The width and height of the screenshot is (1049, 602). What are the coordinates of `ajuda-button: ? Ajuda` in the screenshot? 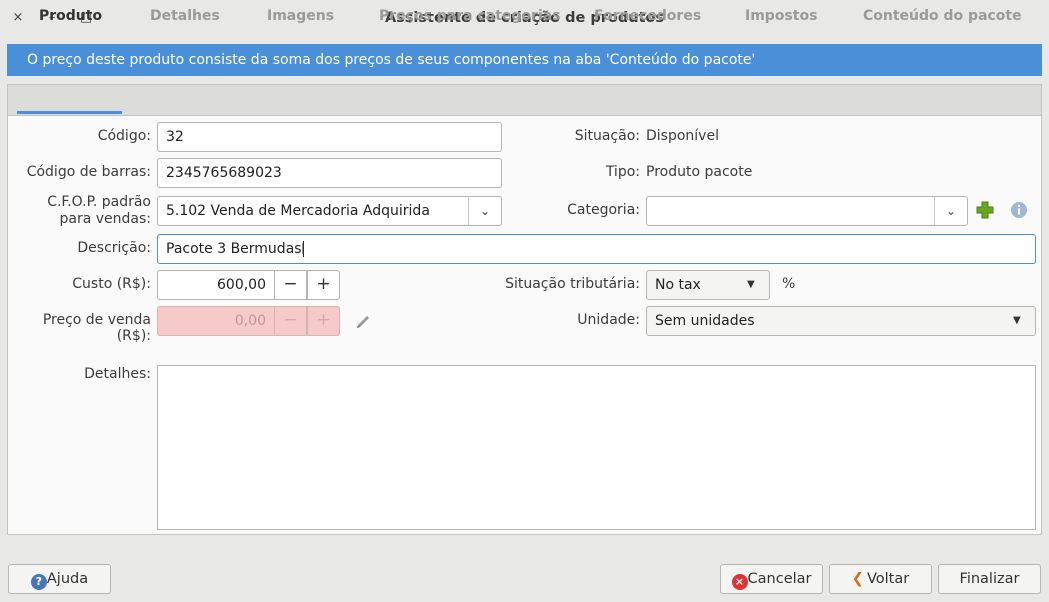 It's located at (59, 579).